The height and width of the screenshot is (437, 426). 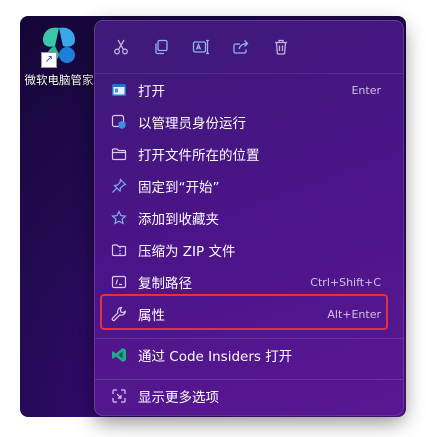 What do you see at coordinates (246, 90) in the screenshot?
I see `menu-item-open: 打开 Enter` at bounding box center [246, 90].